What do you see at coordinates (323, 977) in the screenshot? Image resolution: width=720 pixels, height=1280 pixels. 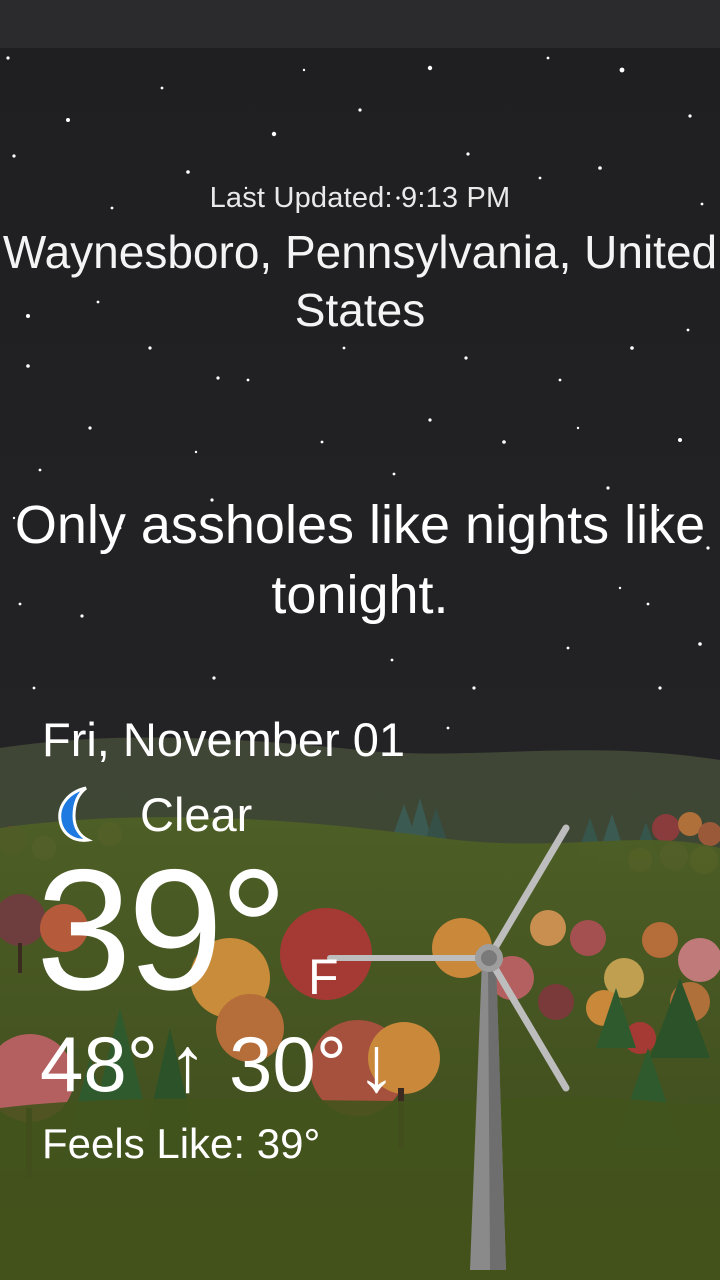 I see `temperature-unit: F` at bounding box center [323, 977].